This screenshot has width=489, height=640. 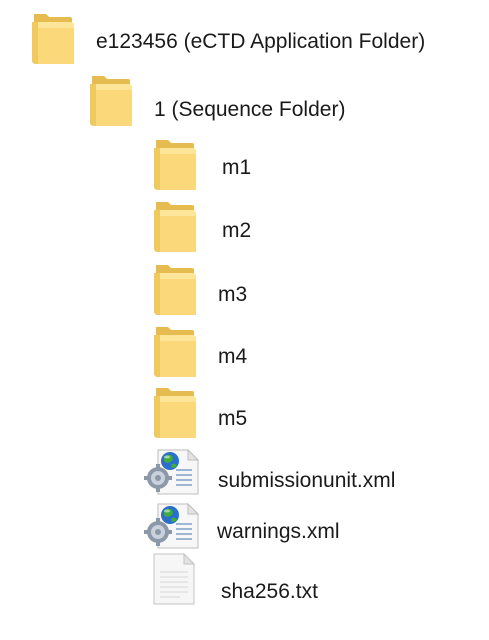 What do you see at coordinates (237, 167) in the screenshot?
I see `tree-item-label: m1` at bounding box center [237, 167].